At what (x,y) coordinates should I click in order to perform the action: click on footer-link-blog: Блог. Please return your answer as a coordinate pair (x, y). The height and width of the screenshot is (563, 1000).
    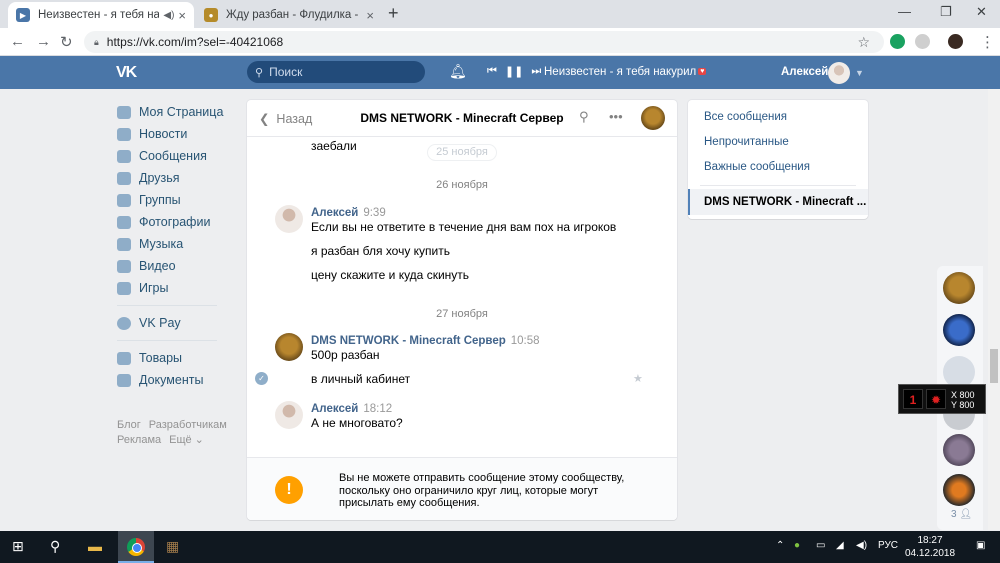
    Looking at the image, I should click on (129, 425).